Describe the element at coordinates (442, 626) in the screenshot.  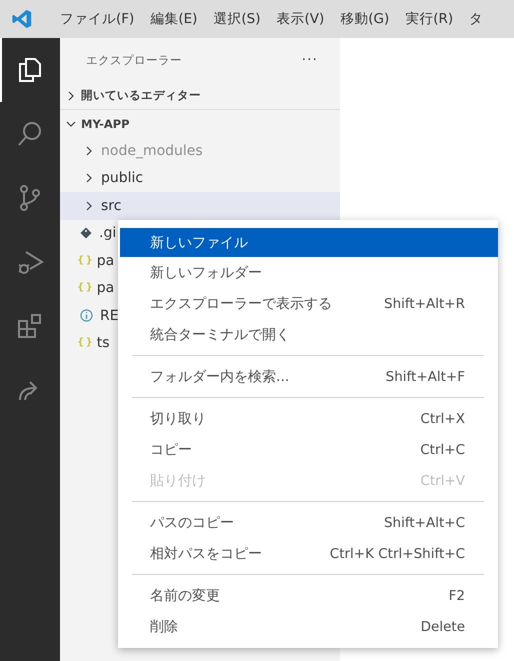
I see `keyboard-shortcut: Delete` at that location.